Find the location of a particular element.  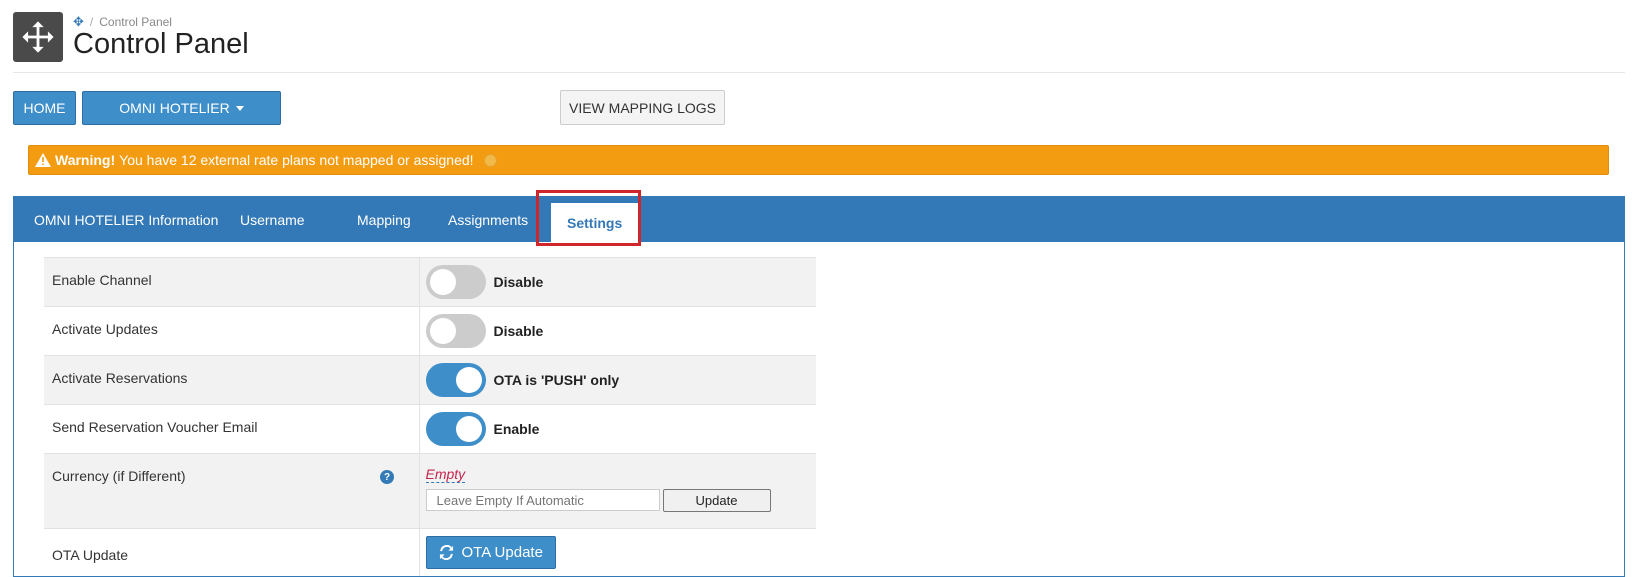

tab-label: Username is located at coordinates (272, 219).